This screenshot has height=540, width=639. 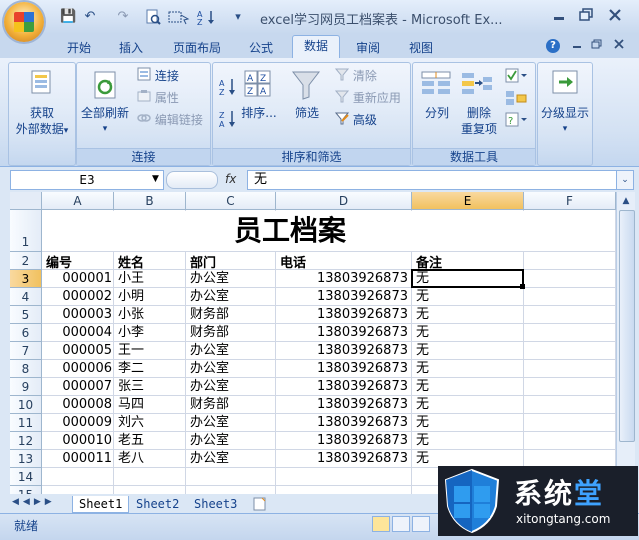 I want to click on name-box: E3, so click(x=87, y=180).